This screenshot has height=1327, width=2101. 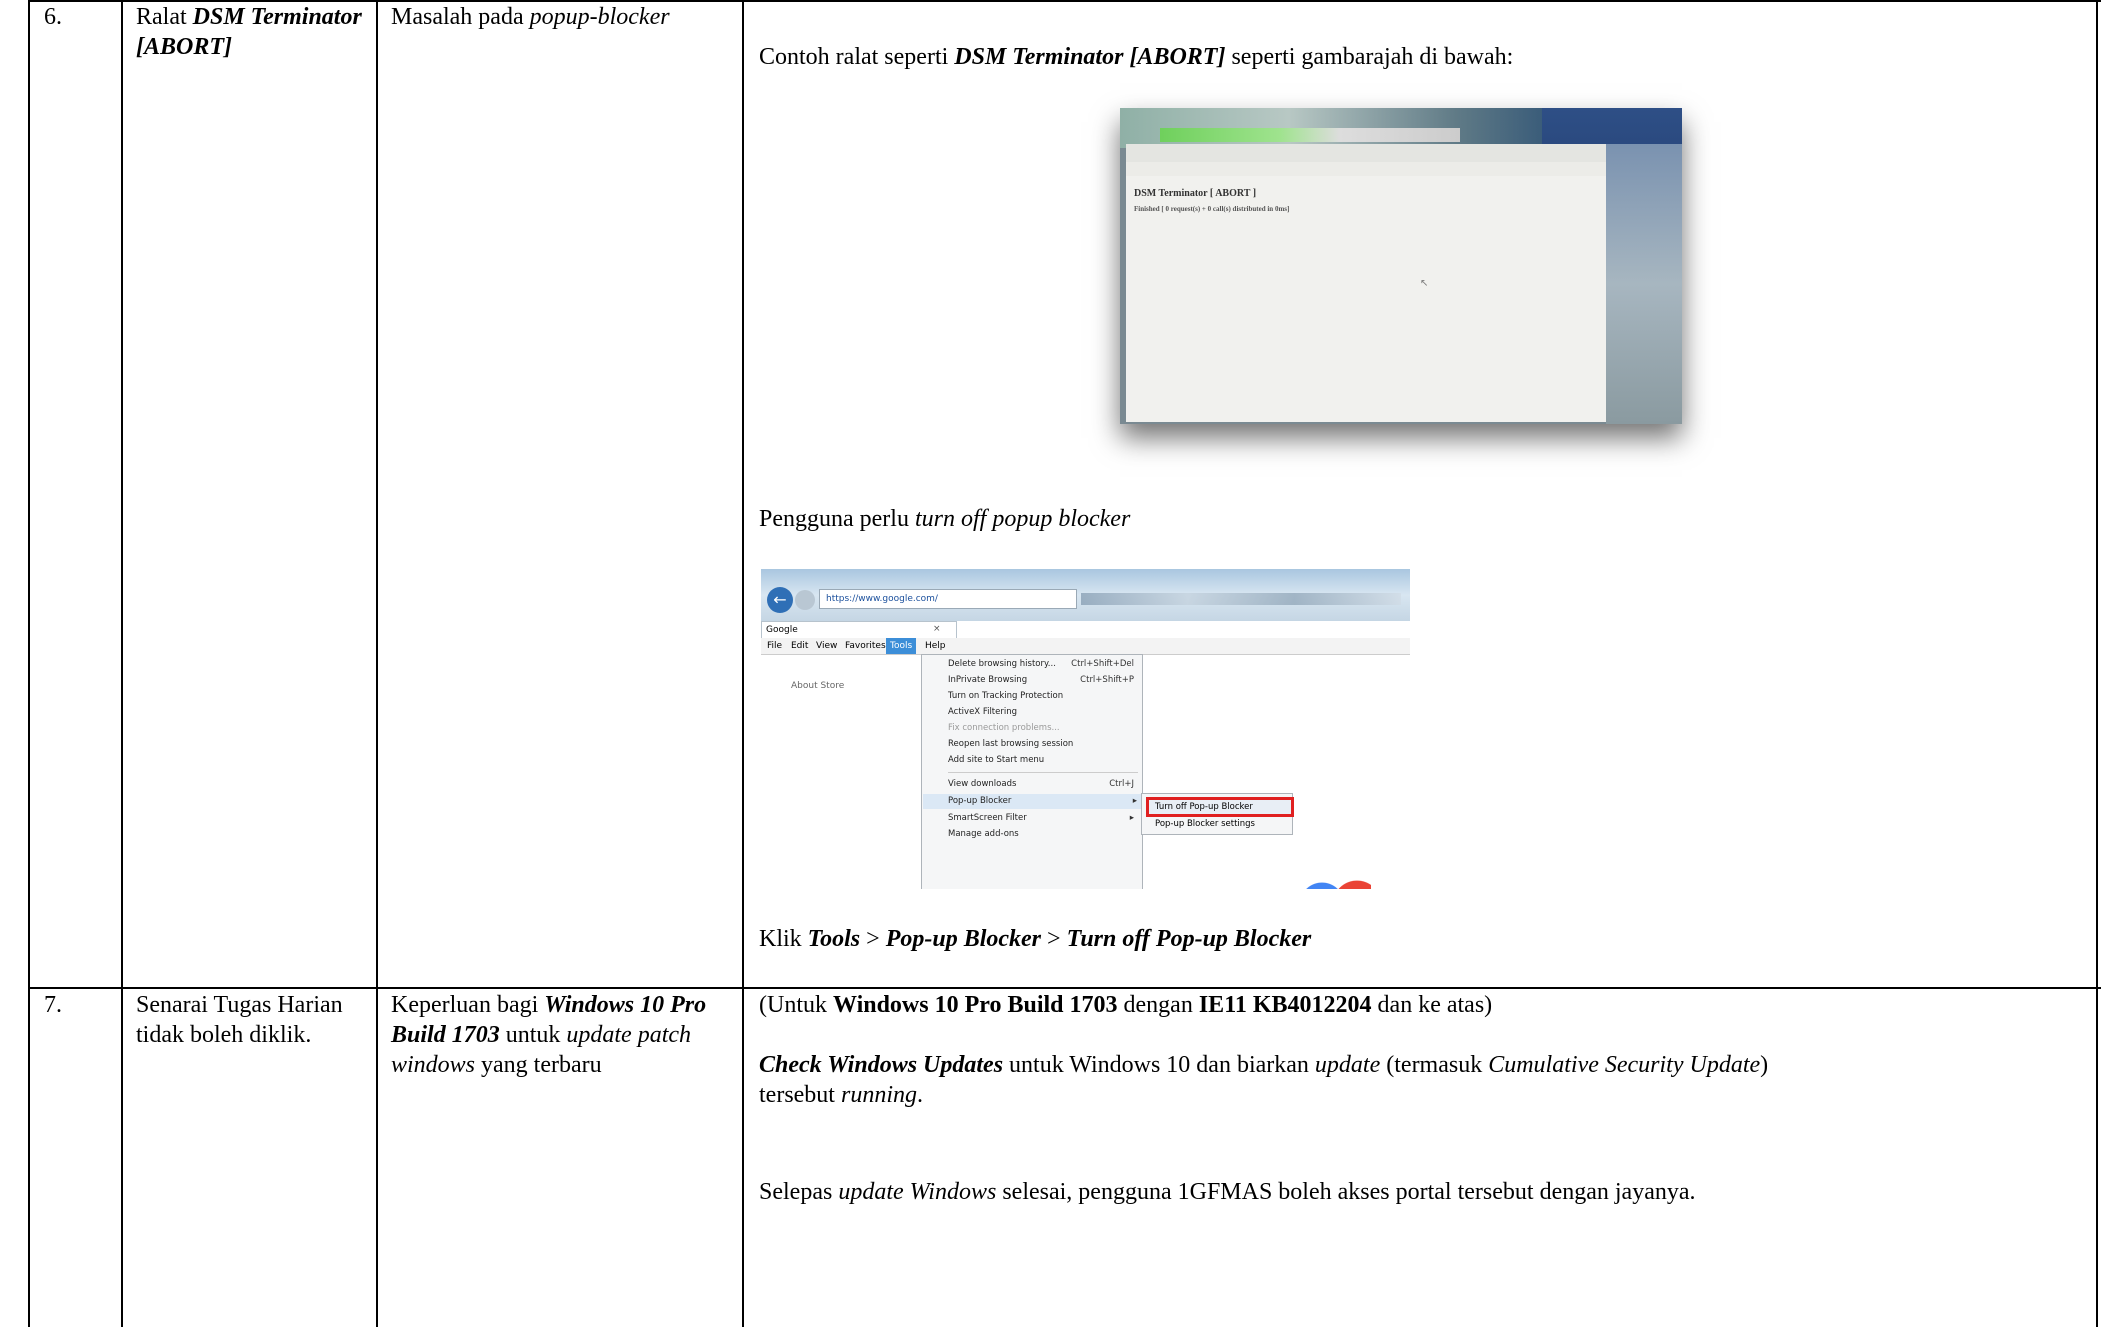 I want to click on row-number: 7., so click(x=53, y=1005).